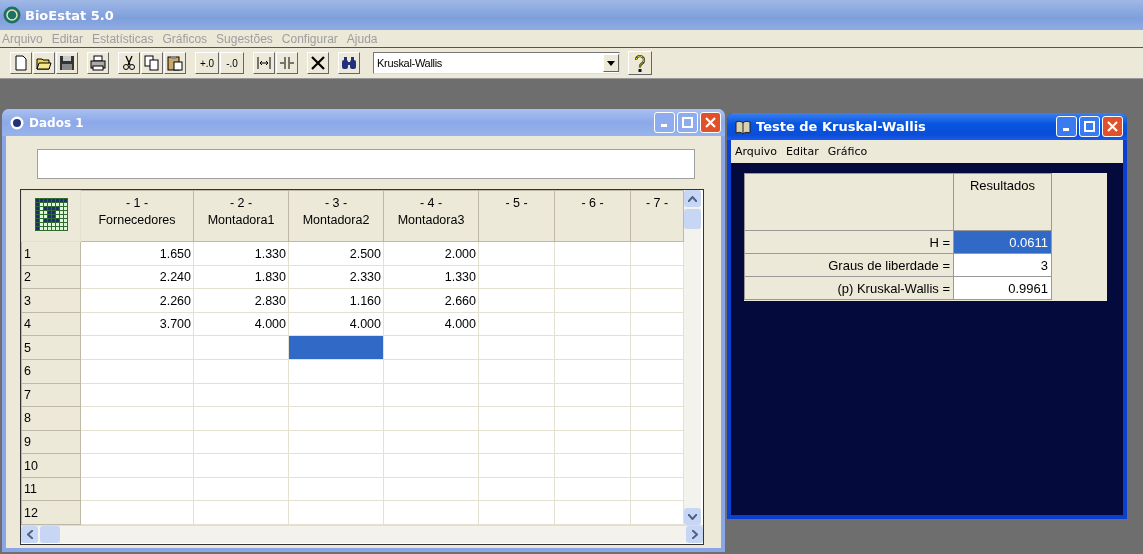  I want to click on delete-icon, so click(318, 63).